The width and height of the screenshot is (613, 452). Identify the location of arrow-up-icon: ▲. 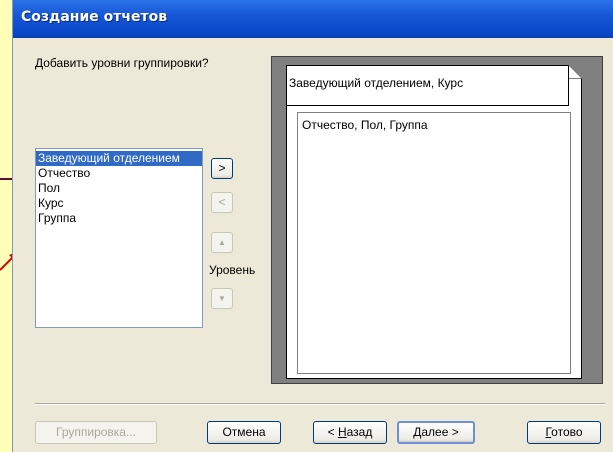
(222, 242).